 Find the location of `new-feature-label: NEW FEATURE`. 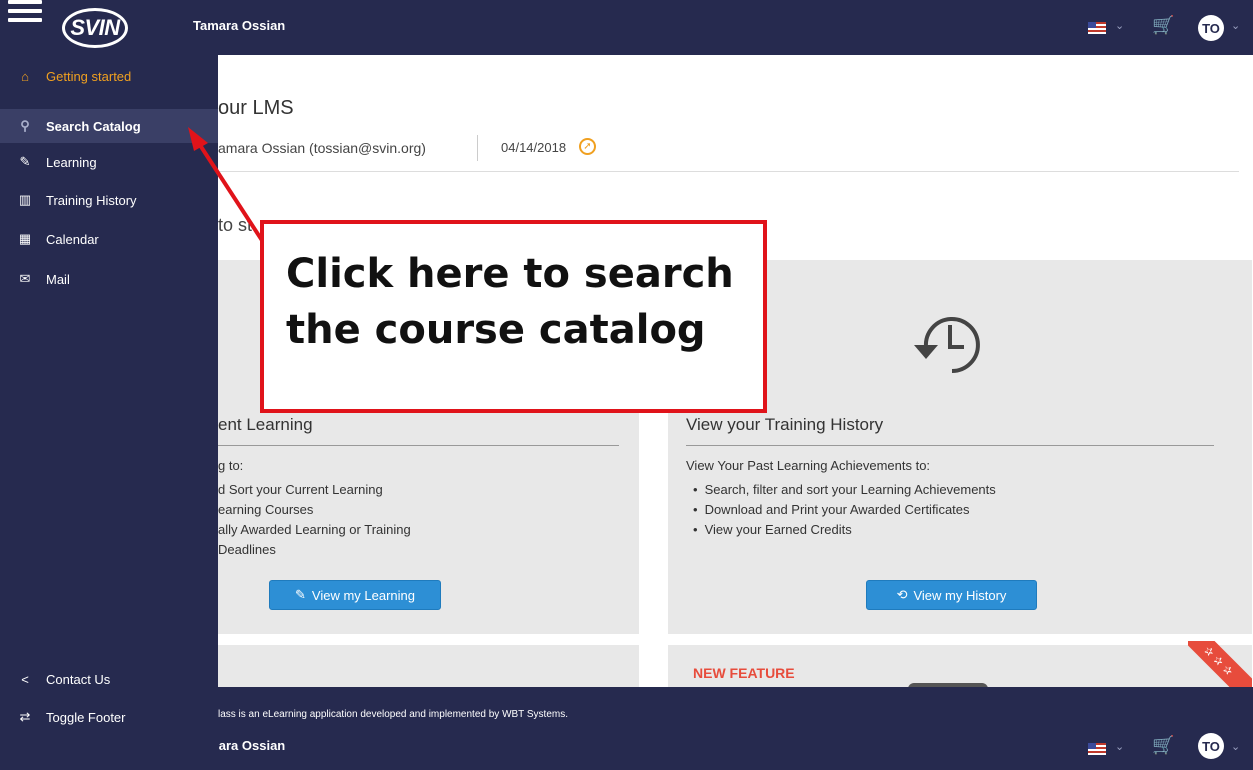

new-feature-label: NEW FEATURE is located at coordinates (744, 673).